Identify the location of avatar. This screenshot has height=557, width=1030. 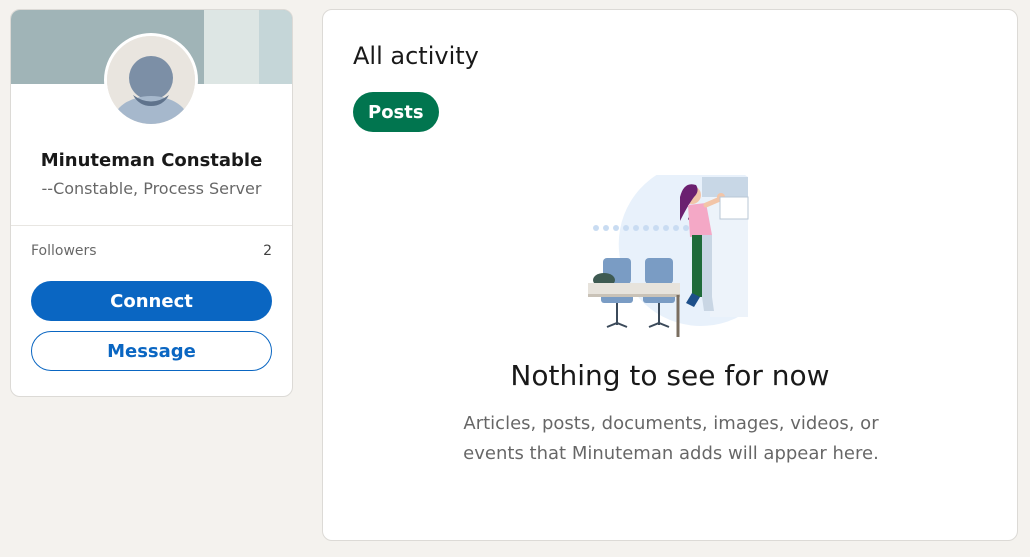
(151, 80).